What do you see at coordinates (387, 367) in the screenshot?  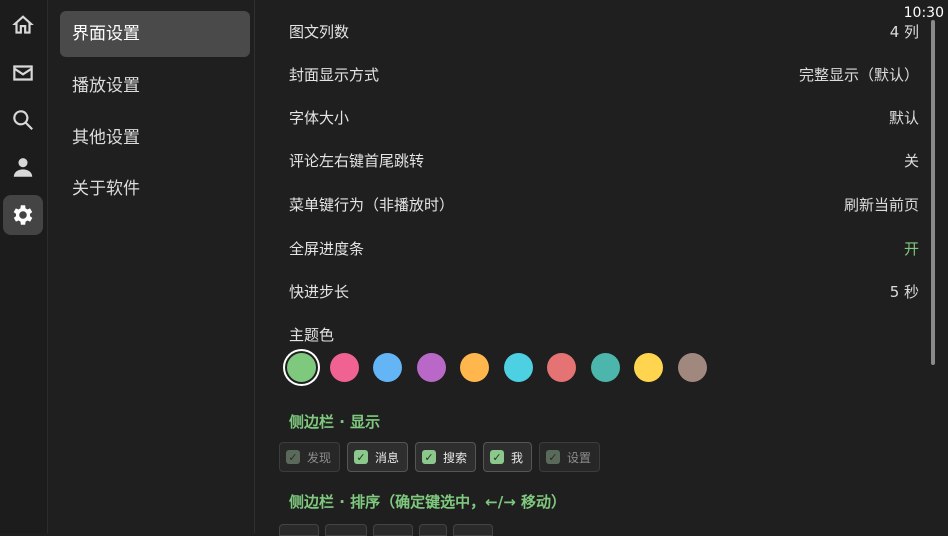 I see `theme-swatch-blue` at bounding box center [387, 367].